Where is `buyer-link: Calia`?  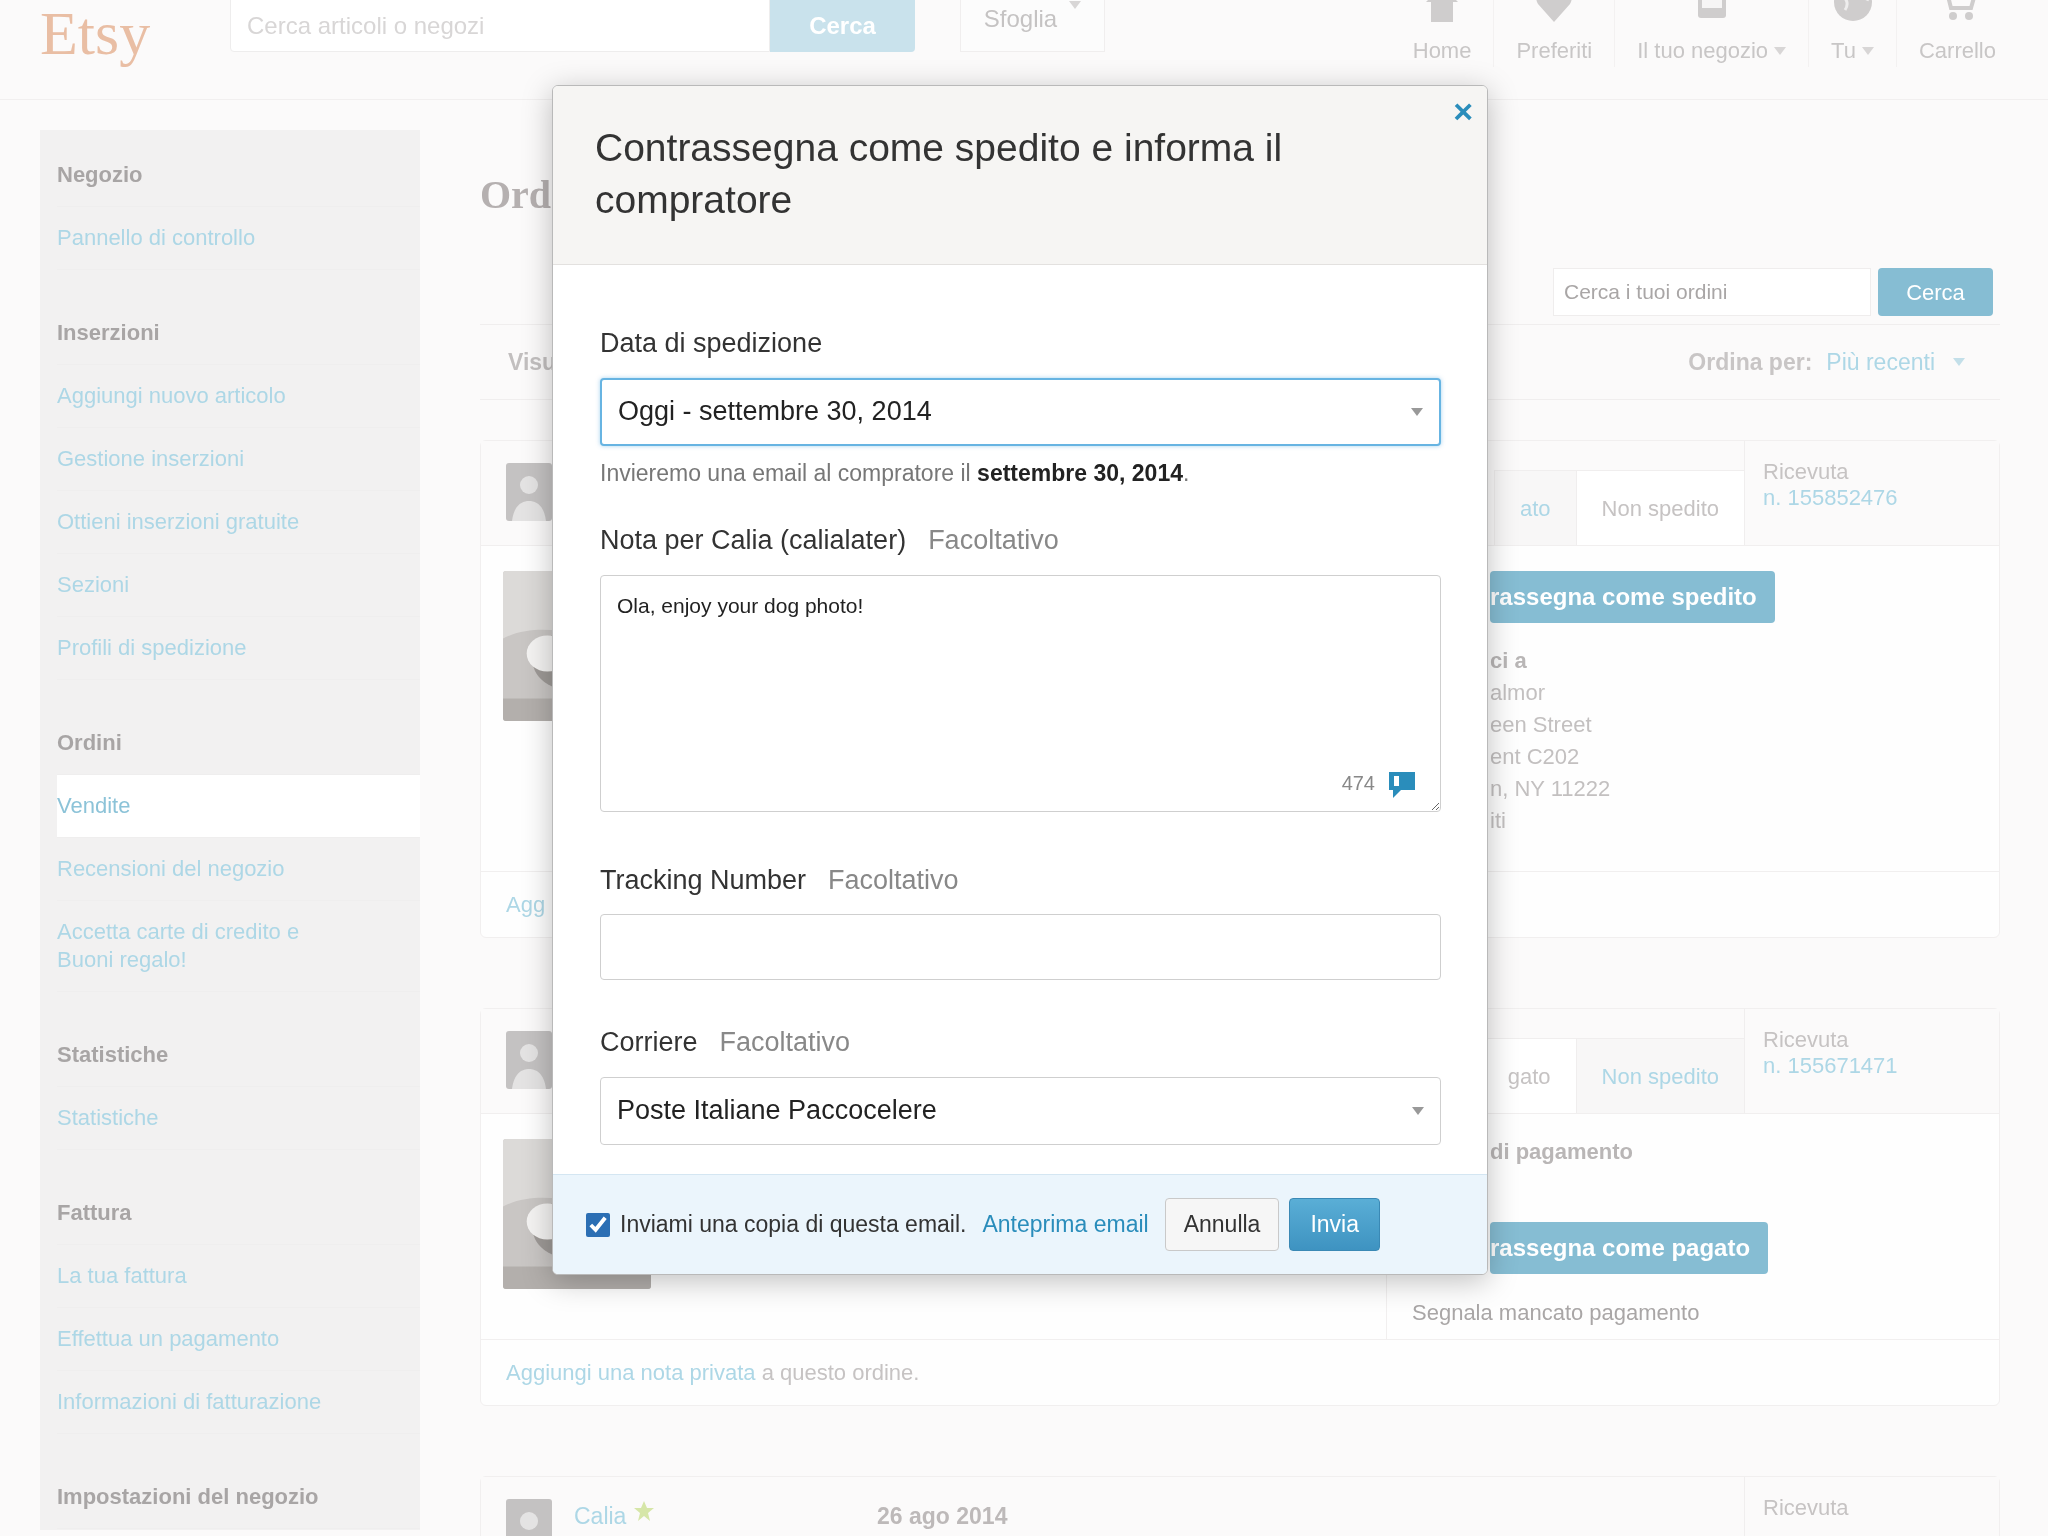
buyer-link: Calia is located at coordinates (600, 1516).